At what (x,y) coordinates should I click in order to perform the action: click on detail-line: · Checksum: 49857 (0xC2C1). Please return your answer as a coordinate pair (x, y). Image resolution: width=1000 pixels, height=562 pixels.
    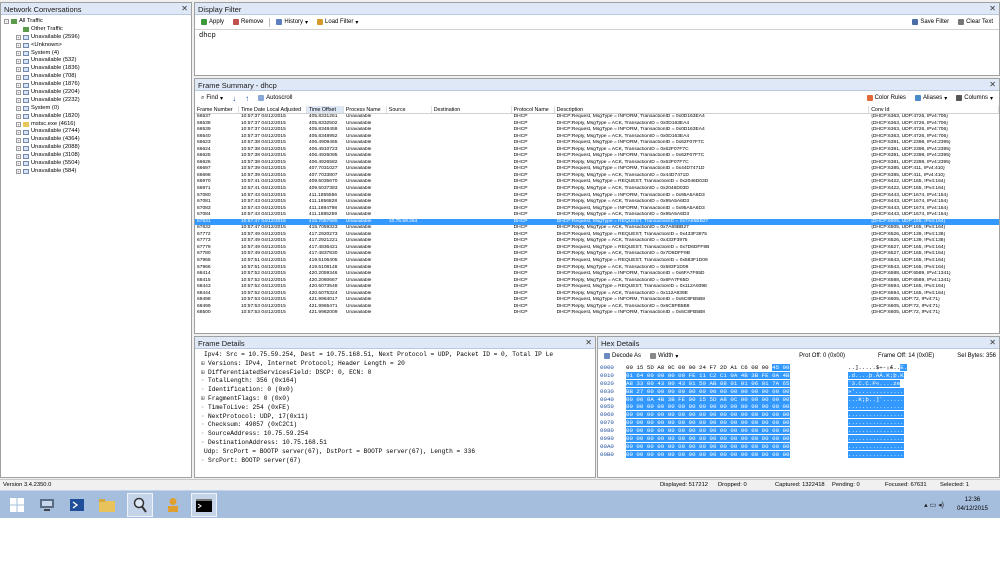
    Looking at the image, I should click on (395, 425).